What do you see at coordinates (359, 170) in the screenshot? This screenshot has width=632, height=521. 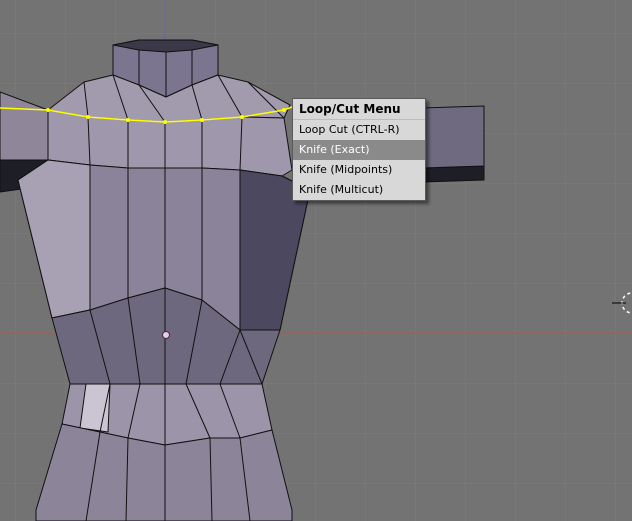 I see `menu-item-knife-midpoints: Knife (Midpoints)` at bounding box center [359, 170].